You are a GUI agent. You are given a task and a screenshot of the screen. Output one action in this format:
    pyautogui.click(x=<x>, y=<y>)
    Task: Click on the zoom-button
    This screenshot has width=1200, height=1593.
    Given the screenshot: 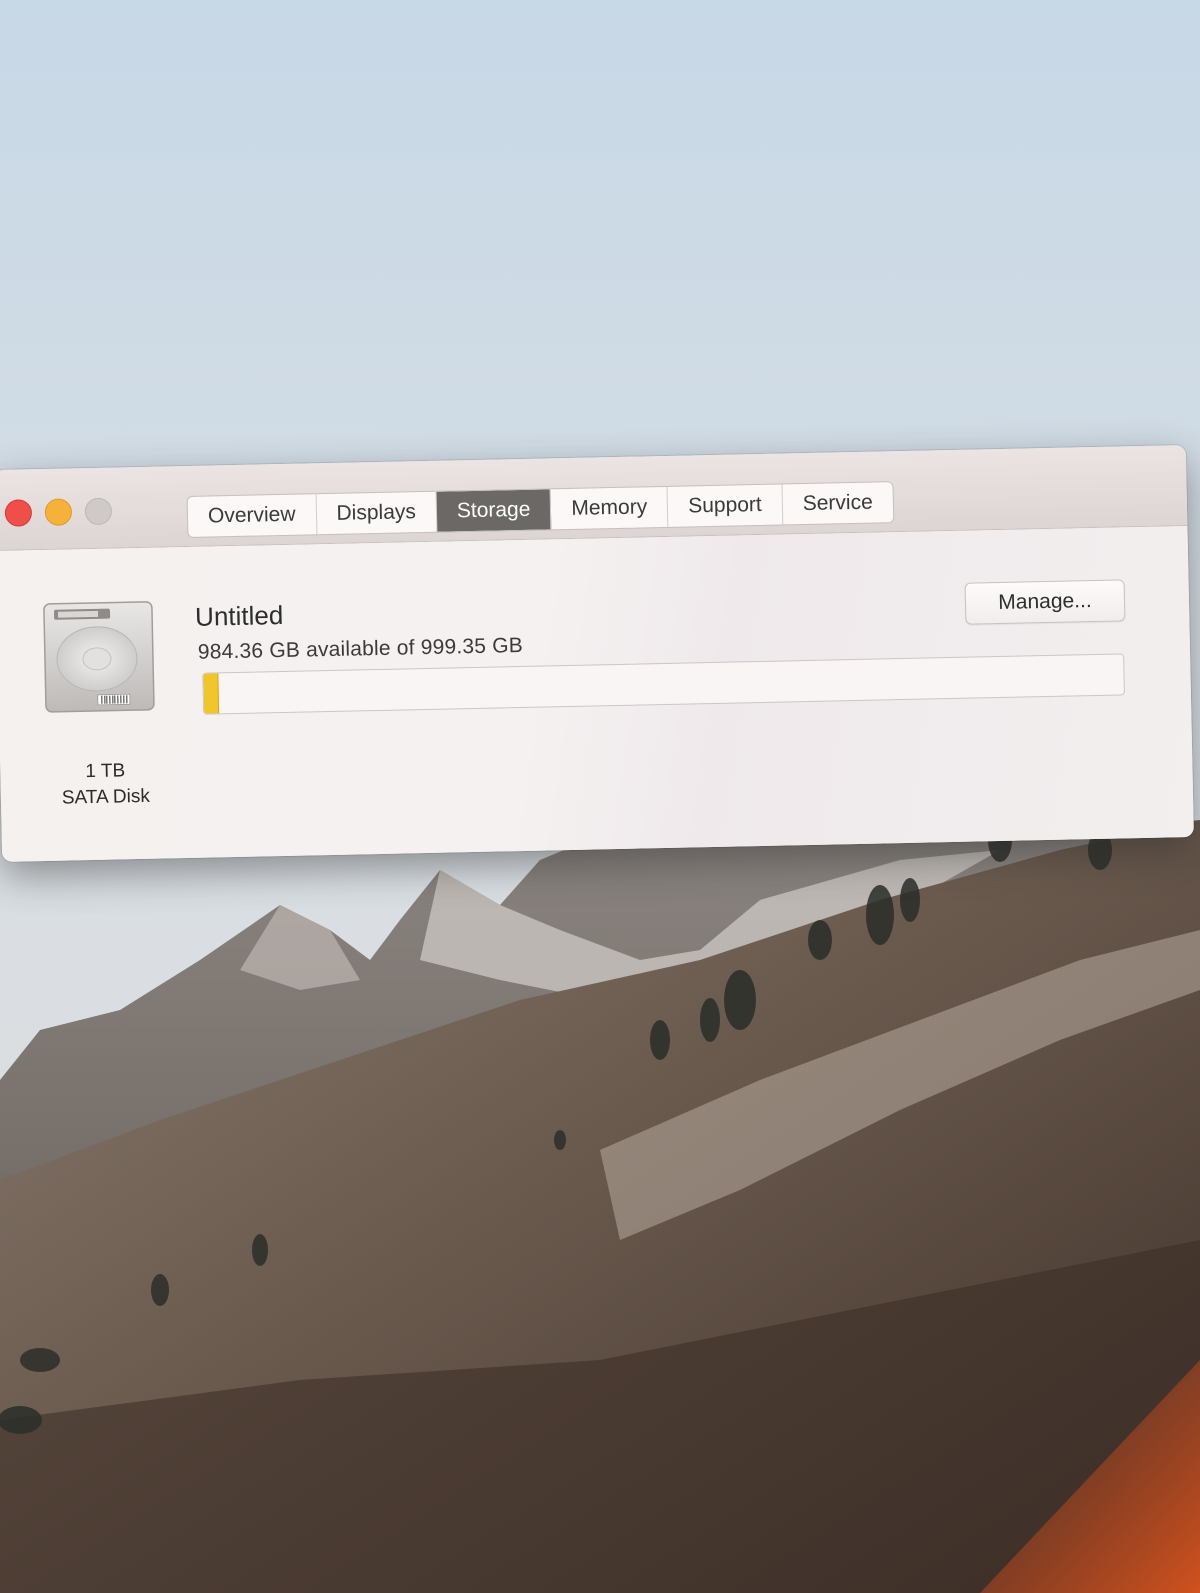 What is the action you would take?
    pyautogui.click(x=98, y=511)
    